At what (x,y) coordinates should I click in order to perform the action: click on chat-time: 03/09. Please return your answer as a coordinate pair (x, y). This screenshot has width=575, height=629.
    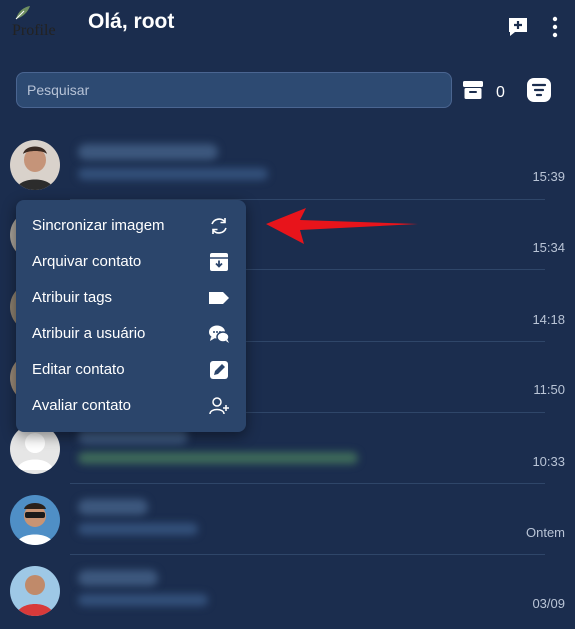
    Looking at the image, I should click on (548, 603).